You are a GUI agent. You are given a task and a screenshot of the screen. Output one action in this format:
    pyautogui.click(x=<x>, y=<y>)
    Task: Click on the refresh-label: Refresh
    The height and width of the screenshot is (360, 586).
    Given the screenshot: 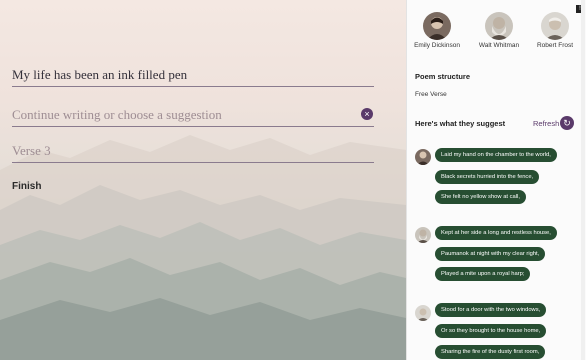 What is the action you would take?
    pyautogui.click(x=546, y=123)
    